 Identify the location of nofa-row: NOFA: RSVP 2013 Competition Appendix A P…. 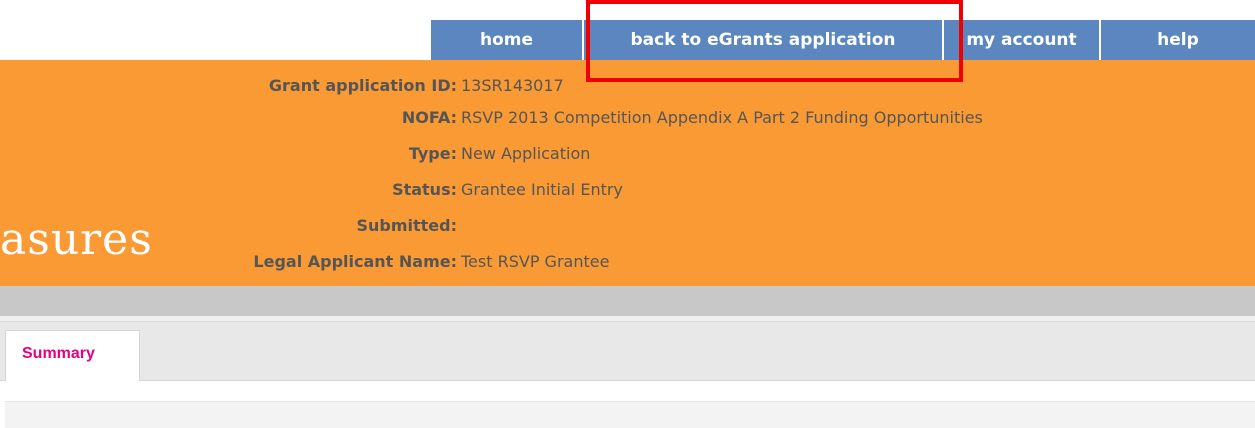
(627, 118).